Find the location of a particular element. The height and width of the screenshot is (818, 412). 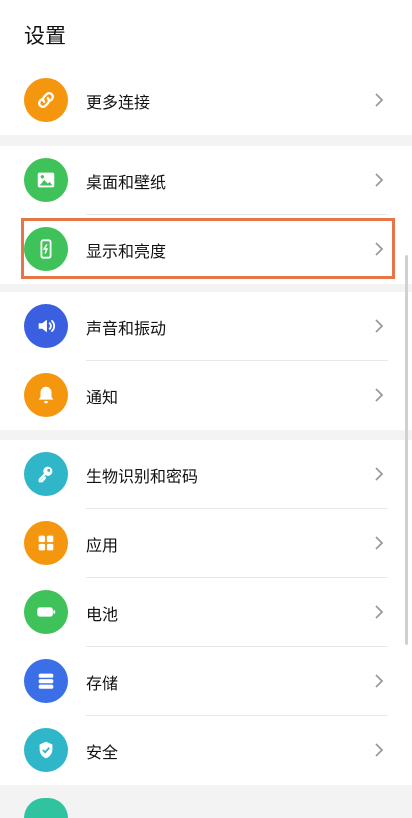

settings-item-battery: 电池 is located at coordinates (206, 612).